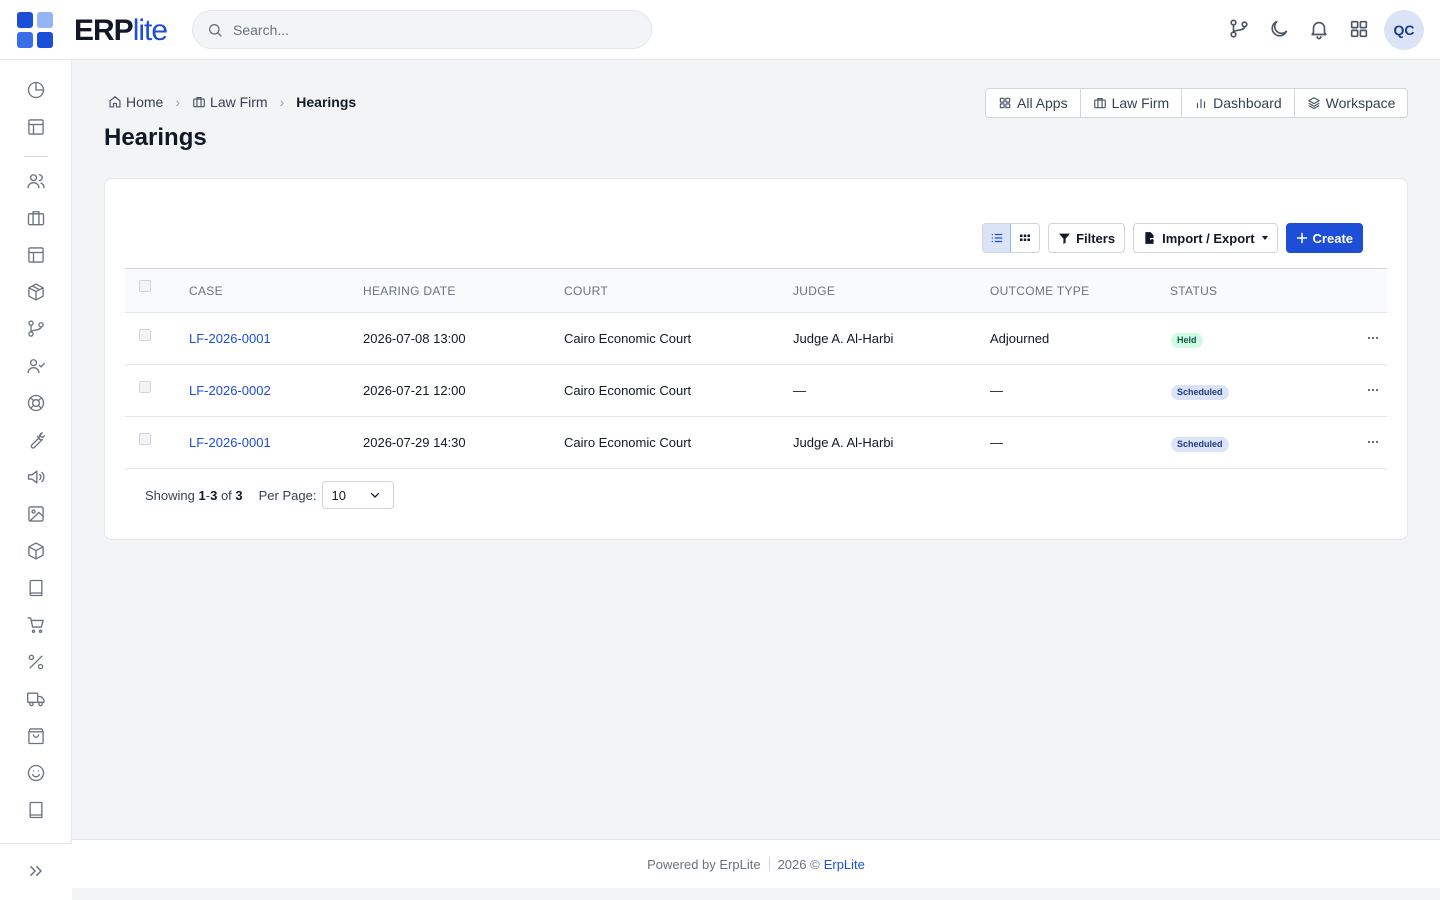 Image resolution: width=1440 pixels, height=900 pixels. Describe the element at coordinates (720, 30) in the screenshot. I see `top-bar: ERPlite QC` at that location.